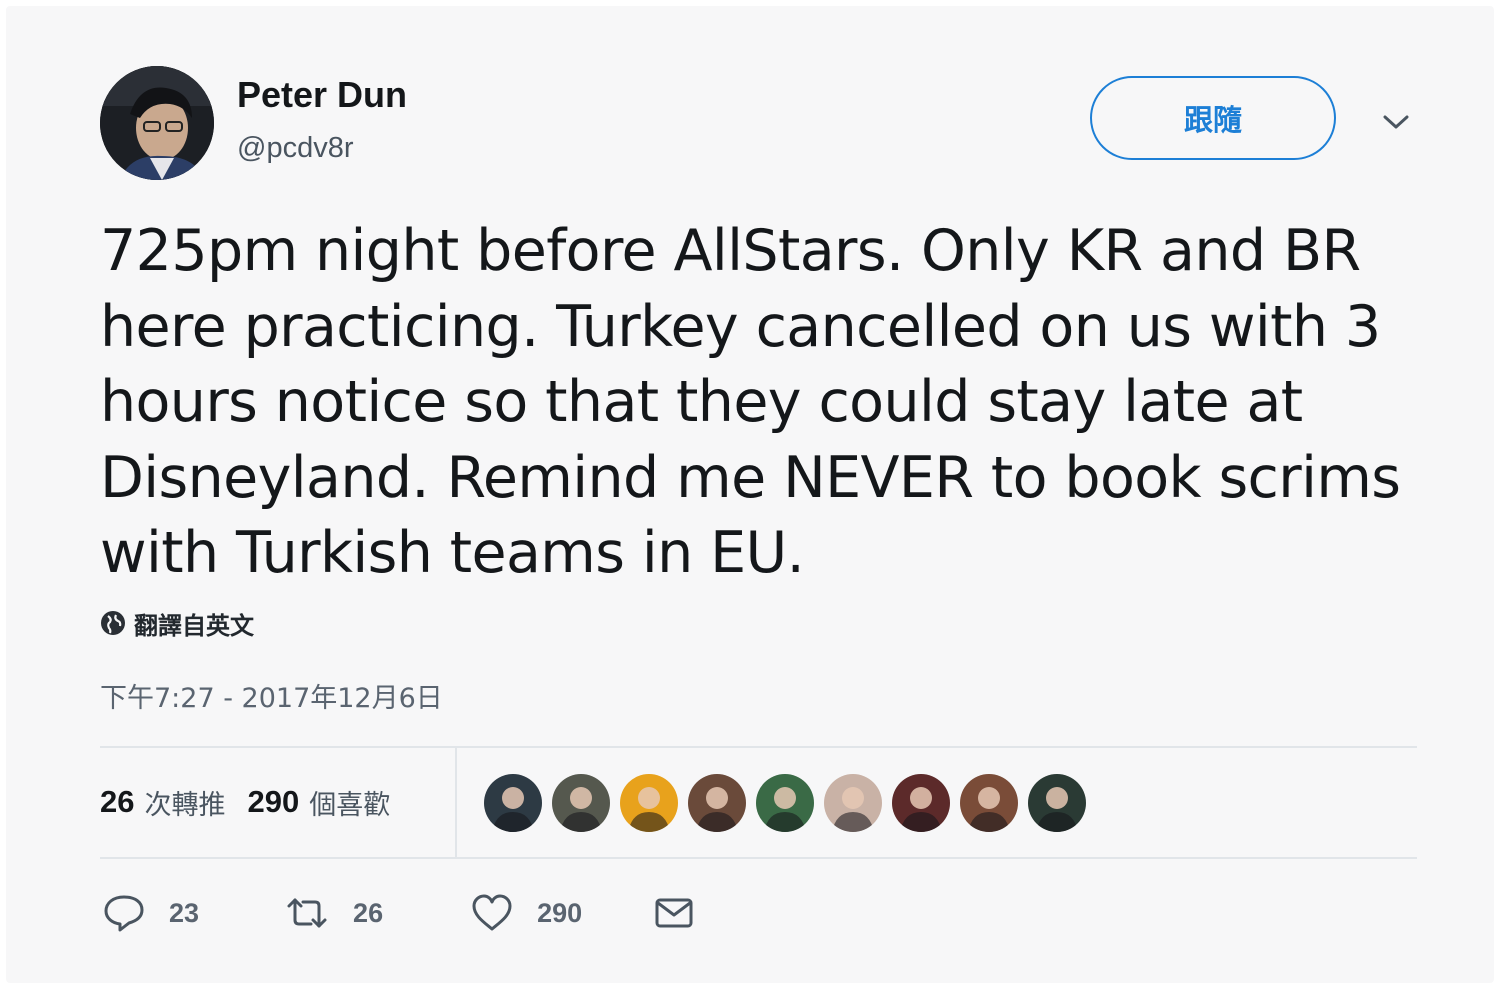 This screenshot has width=1500, height=989. What do you see at coordinates (526, 913) in the screenshot?
I see `like-button: 290` at bounding box center [526, 913].